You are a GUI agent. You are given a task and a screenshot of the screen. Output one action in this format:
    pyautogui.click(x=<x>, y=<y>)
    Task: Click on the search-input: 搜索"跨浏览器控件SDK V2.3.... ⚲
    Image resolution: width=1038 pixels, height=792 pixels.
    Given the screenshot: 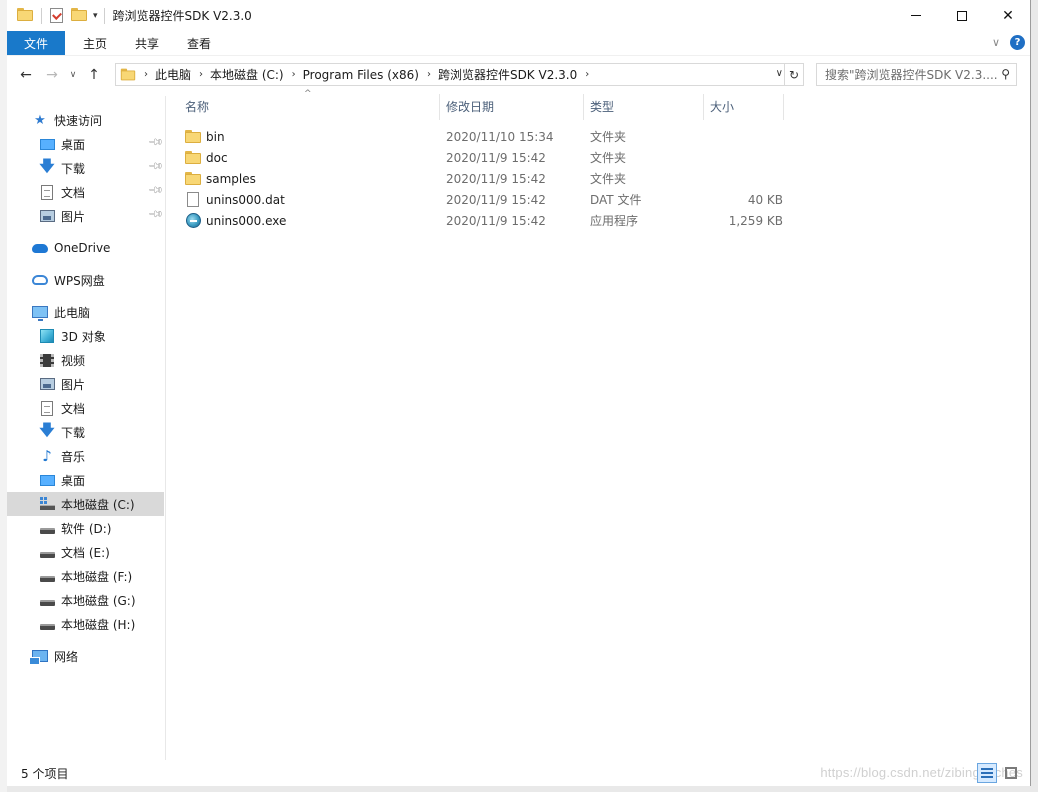 What is the action you would take?
    pyautogui.click(x=916, y=74)
    